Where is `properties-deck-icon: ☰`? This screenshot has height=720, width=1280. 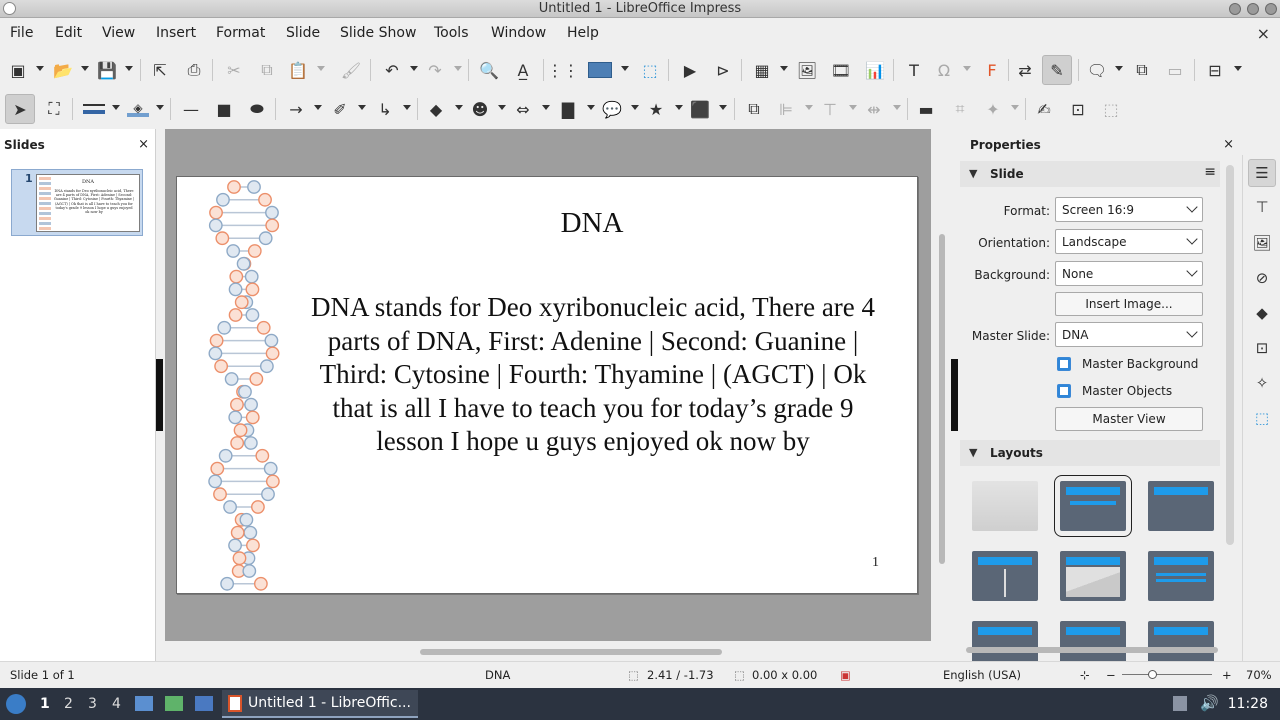 properties-deck-icon: ☰ is located at coordinates (1262, 173).